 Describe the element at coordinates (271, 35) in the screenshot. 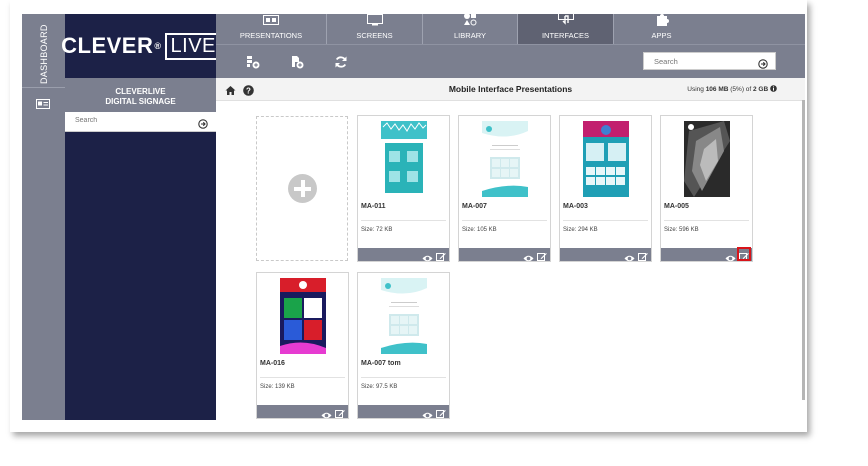

I see `tab-label: PRESENTATIONS` at that location.